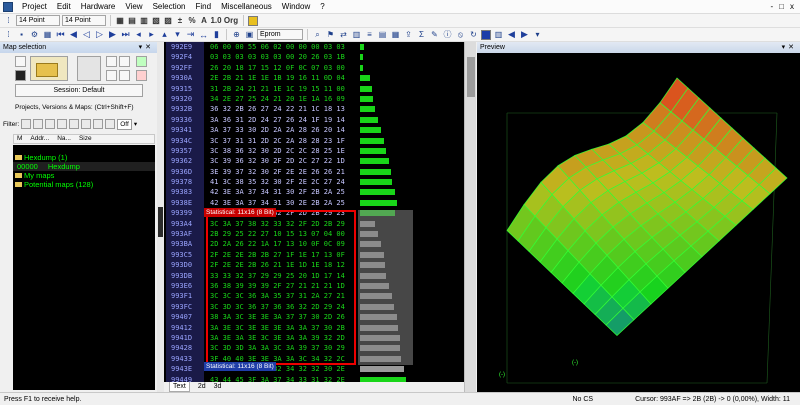 The height and width of the screenshot is (405, 800). I want to click on save-icon: ▪, so click(21, 34).